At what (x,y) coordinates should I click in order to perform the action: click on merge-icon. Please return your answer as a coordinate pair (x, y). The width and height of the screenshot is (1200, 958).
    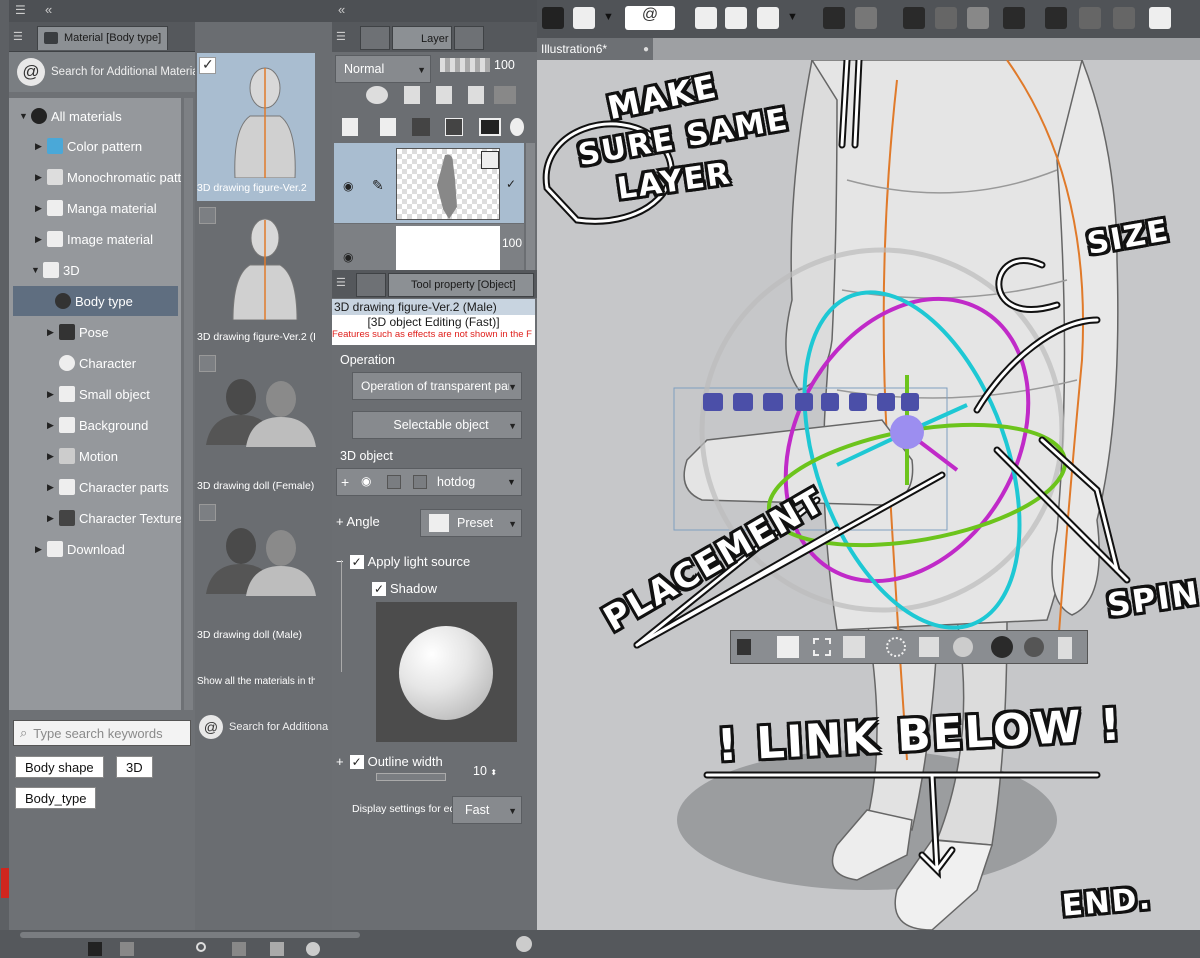
    Looking at the image, I should click on (421, 127).